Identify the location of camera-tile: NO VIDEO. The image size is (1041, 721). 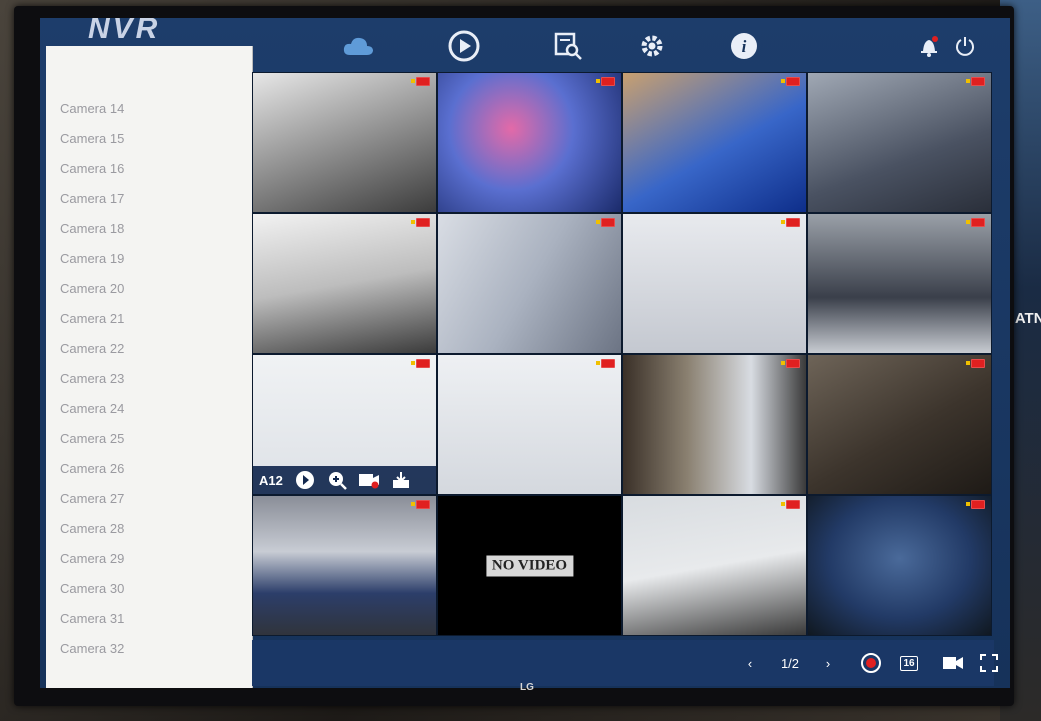
(529, 565).